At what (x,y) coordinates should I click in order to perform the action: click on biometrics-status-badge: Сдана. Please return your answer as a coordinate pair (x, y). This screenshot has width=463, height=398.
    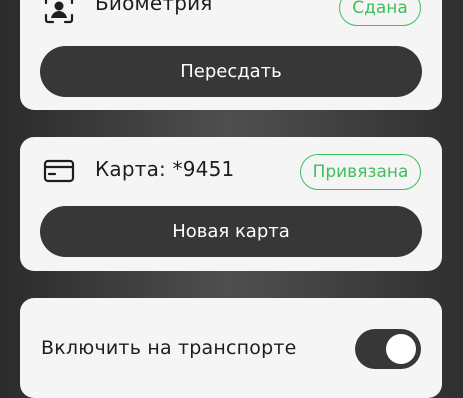
    Looking at the image, I should click on (380, 13).